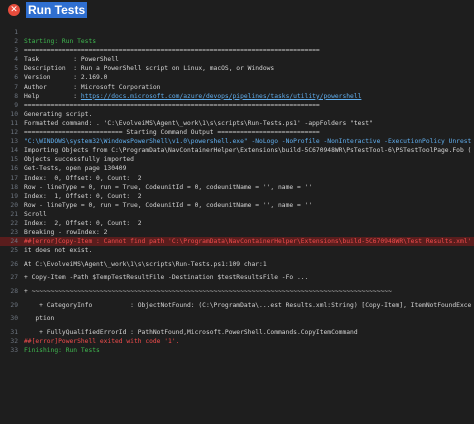 The width and height of the screenshot is (474, 424). What do you see at coordinates (237, 318) in the screenshot?
I see `log-line: 30 ption` at bounding box center [237, 318].